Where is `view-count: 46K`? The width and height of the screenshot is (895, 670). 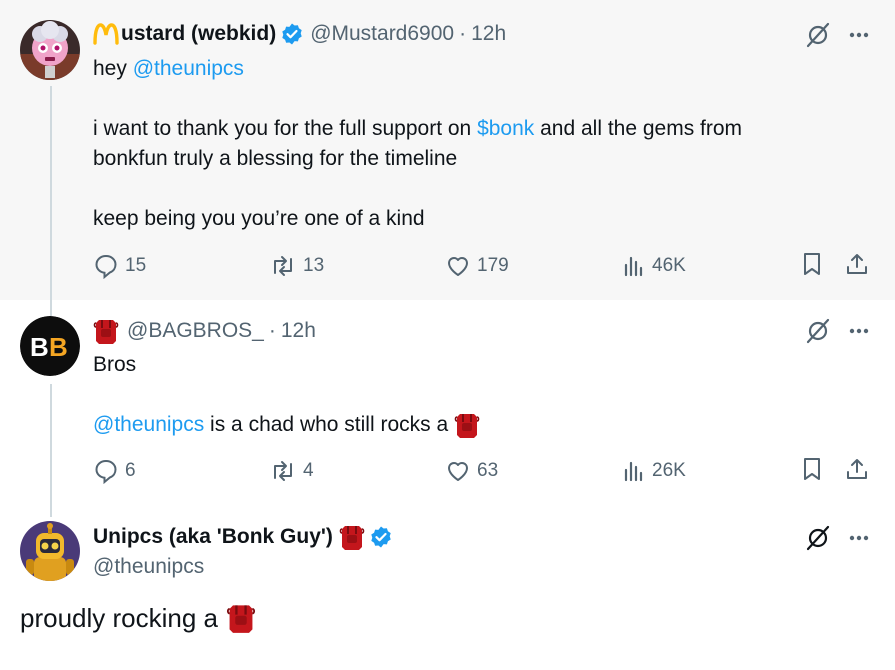
view-count: 46K is located at coordinates (669, 265).